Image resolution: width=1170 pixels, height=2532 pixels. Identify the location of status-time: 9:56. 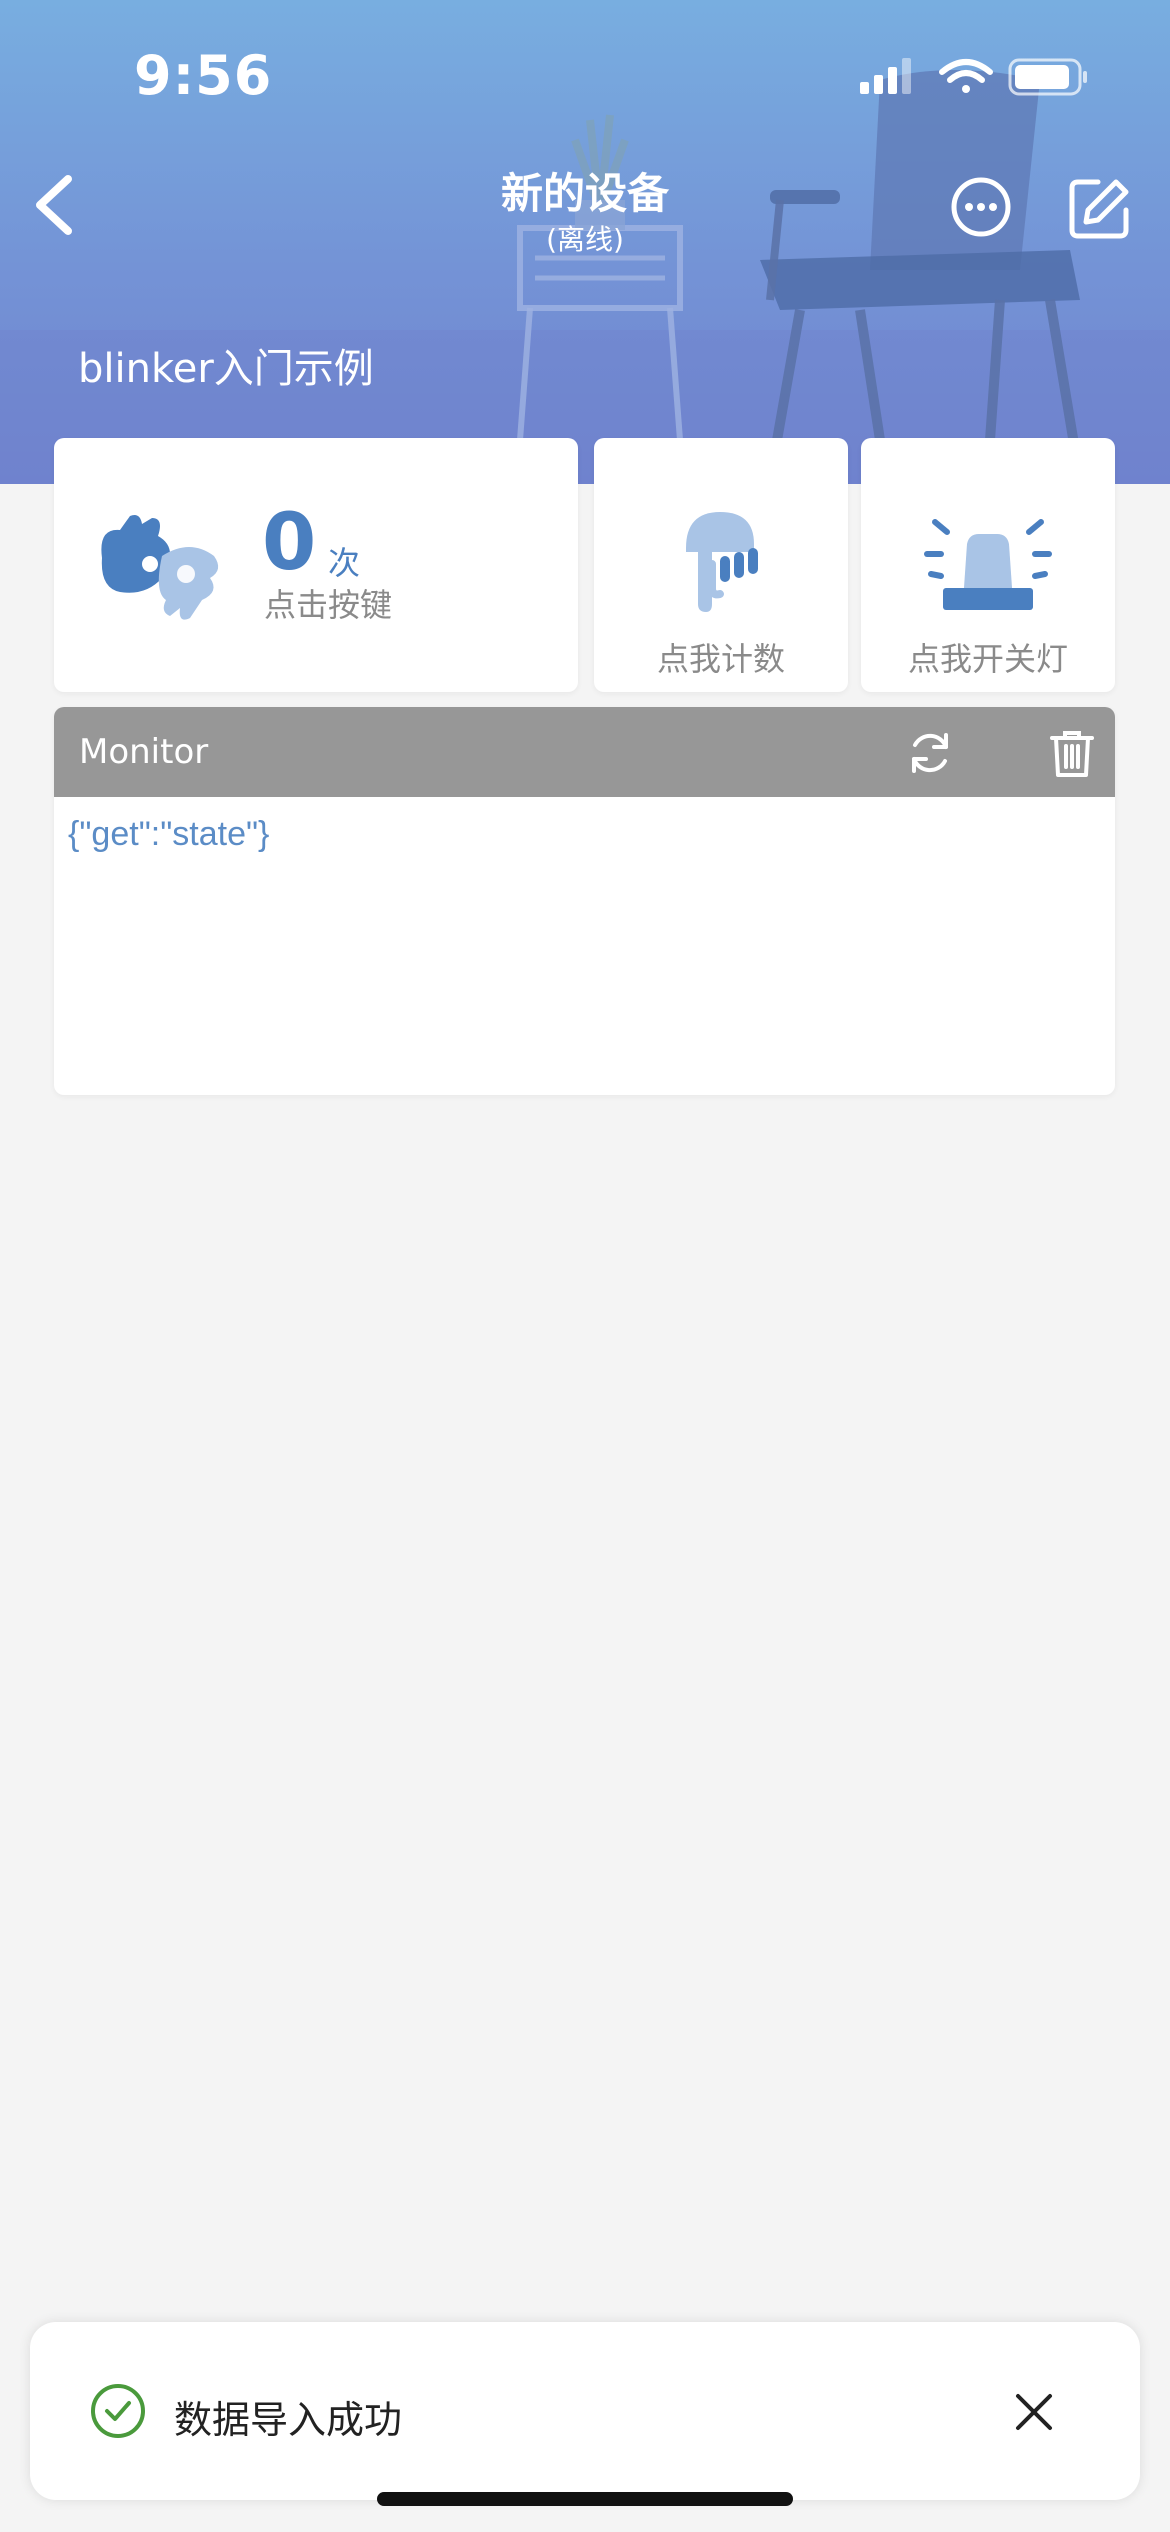
(203, 75).